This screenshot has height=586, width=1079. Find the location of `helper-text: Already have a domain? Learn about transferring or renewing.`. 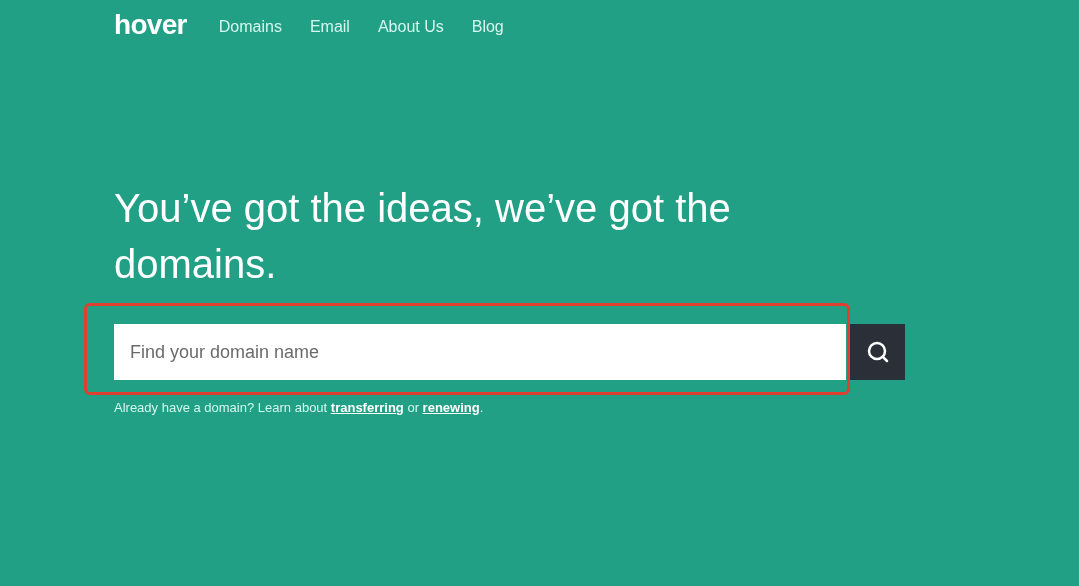

helper-text: Already have a domain? Learn about transferring or renewing. is located at coordinates (299, 408).